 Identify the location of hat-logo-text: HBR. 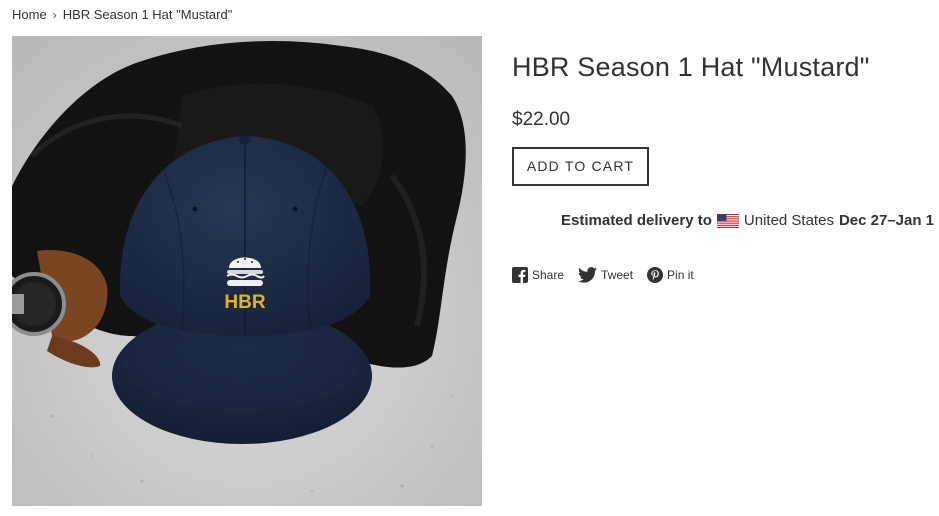
(244, 302).